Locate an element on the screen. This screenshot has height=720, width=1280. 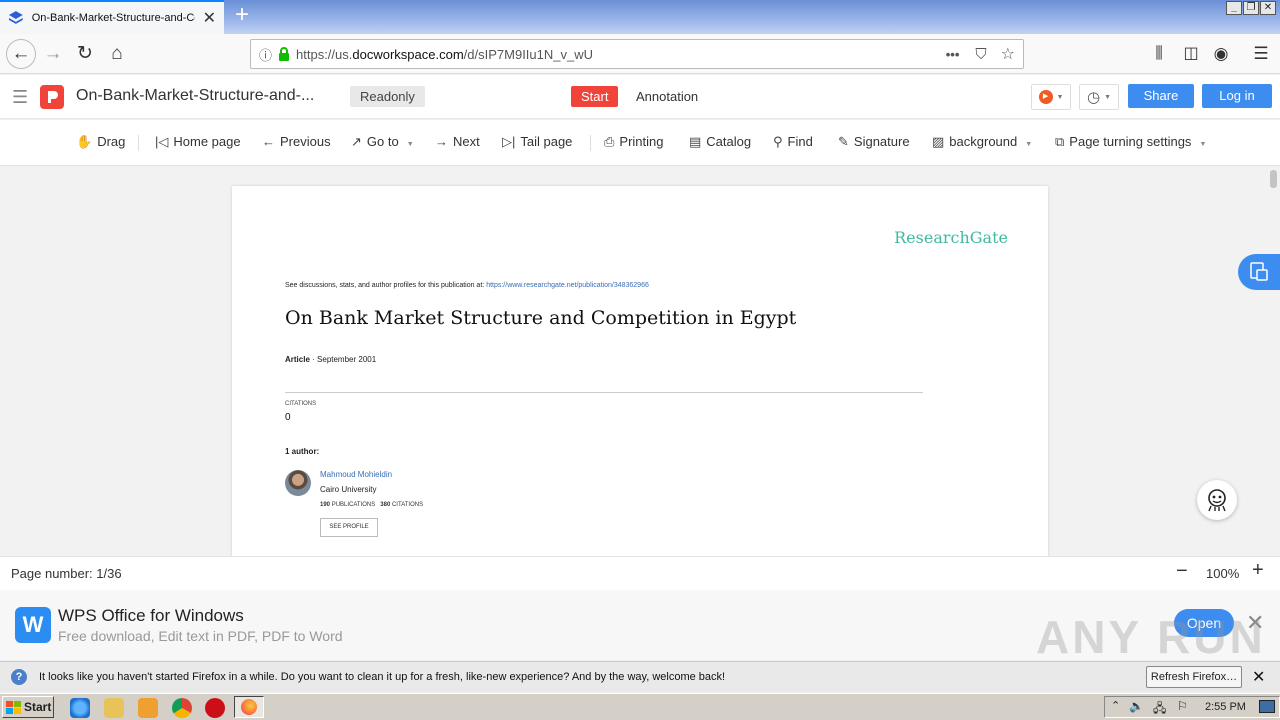
find-button: ⚲ Find is located at coordinates (793, 142).